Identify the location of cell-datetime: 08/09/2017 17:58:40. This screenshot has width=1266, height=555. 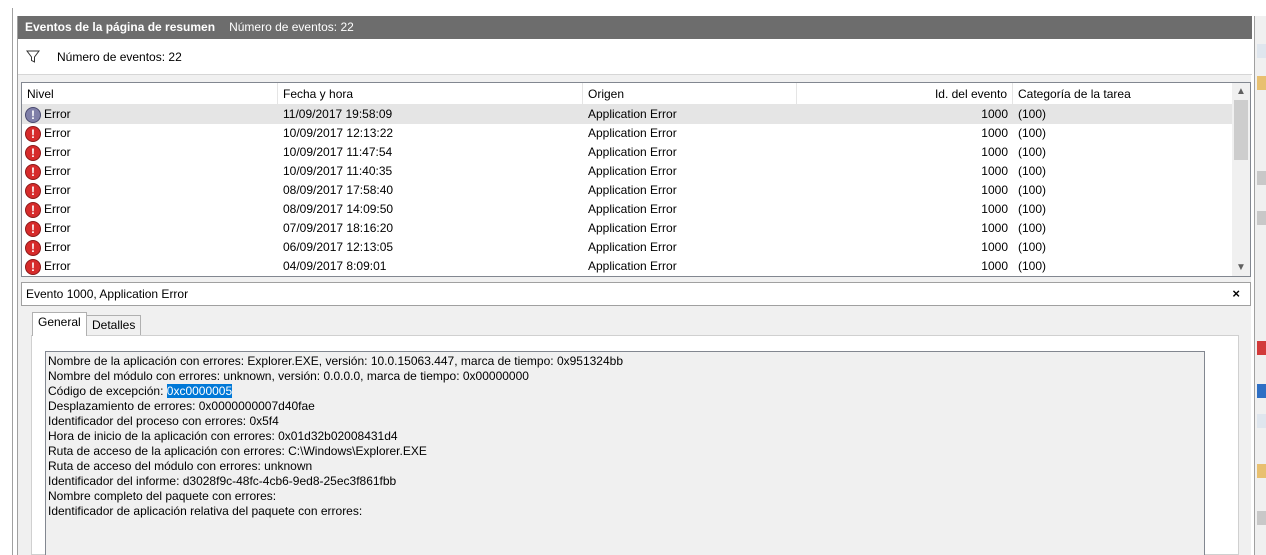
(338, 190).